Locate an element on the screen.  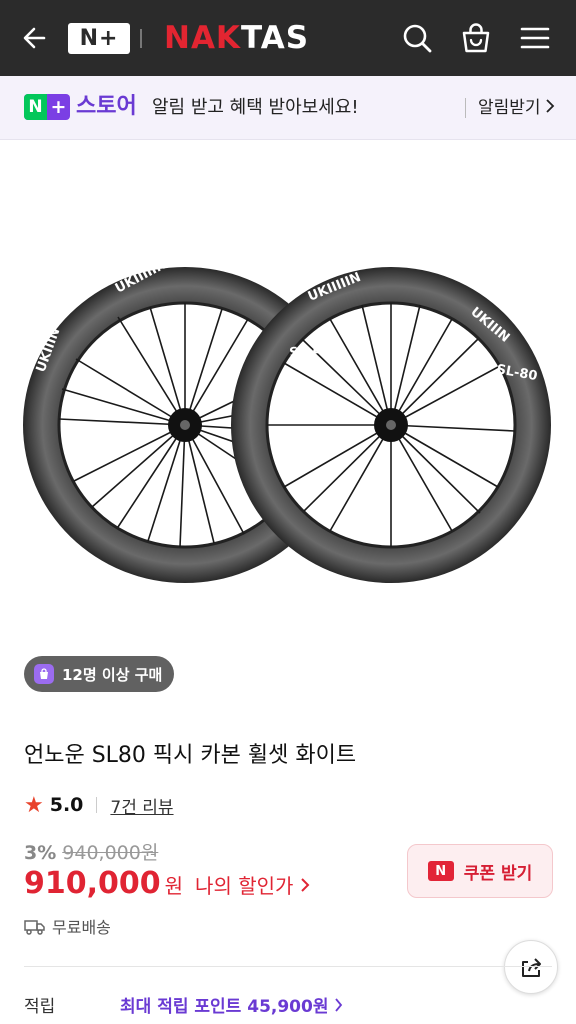
rating-row: ★ 5.0 7건 리뷰 is located at coordinates (99, 805).